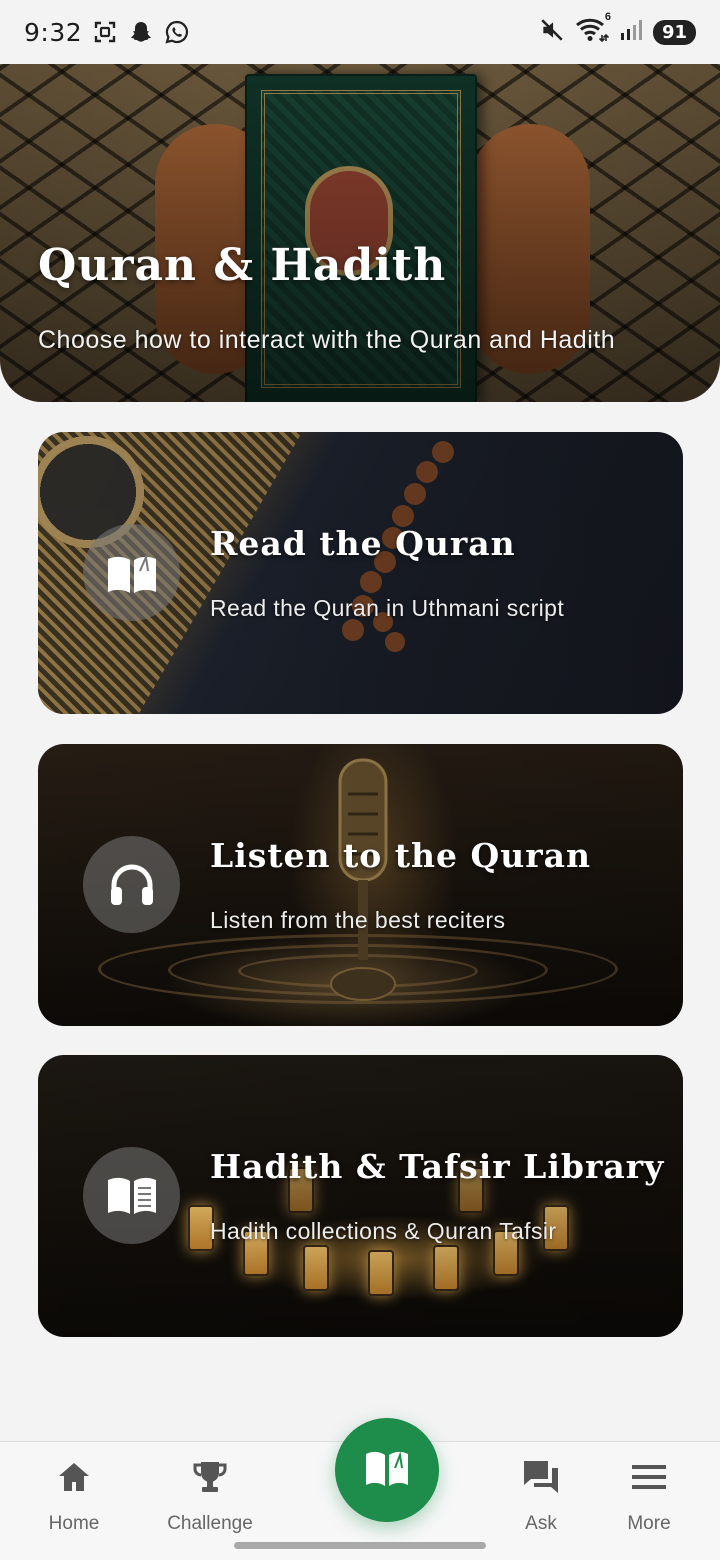 The image size is (720, 1560). What do you see at coordinates (53, 32) in the screenshot?
I see `status-time: 9:32` at bounding box center [53, 32].